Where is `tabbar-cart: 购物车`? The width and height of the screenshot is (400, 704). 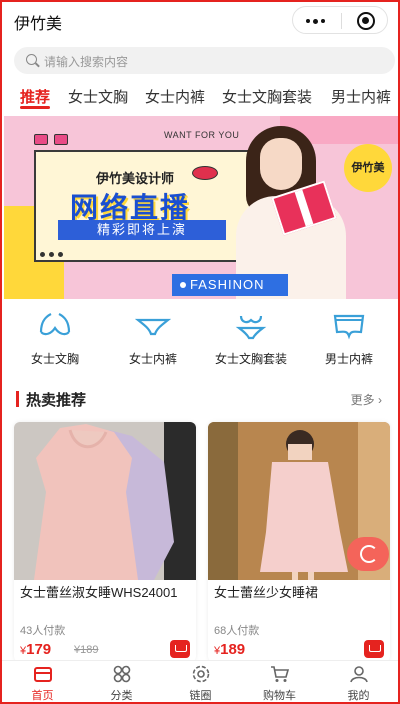
tabbar-cart: 购物车 is located at coordinates (279, 683).